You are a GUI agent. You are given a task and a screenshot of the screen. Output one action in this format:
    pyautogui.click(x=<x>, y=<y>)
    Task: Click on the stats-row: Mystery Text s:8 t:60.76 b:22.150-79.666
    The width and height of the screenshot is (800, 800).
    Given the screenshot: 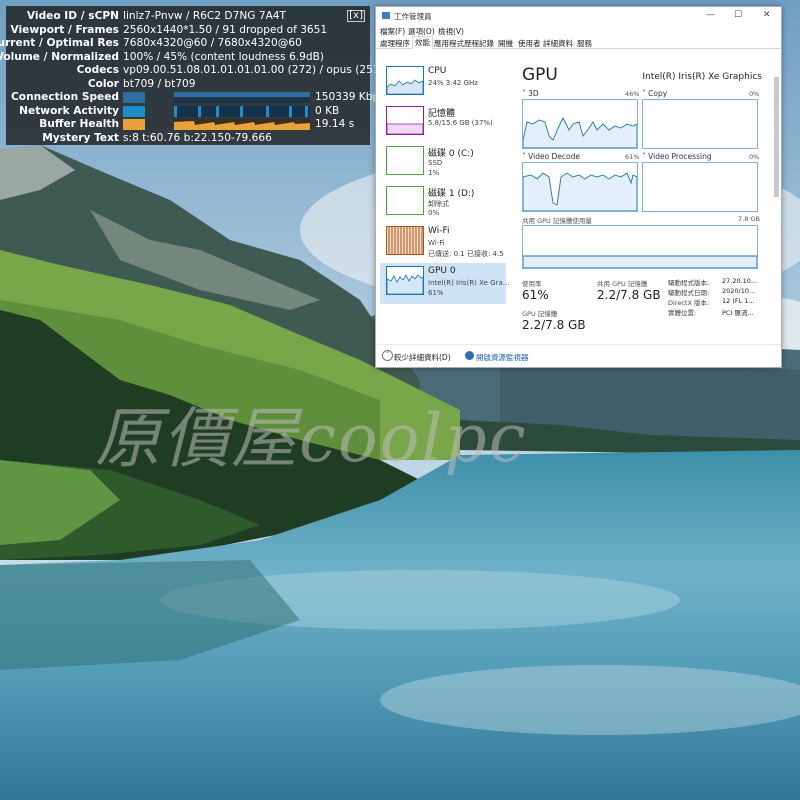 What is the action you would take?
    pyautogui.click(x=188, y=139)
    